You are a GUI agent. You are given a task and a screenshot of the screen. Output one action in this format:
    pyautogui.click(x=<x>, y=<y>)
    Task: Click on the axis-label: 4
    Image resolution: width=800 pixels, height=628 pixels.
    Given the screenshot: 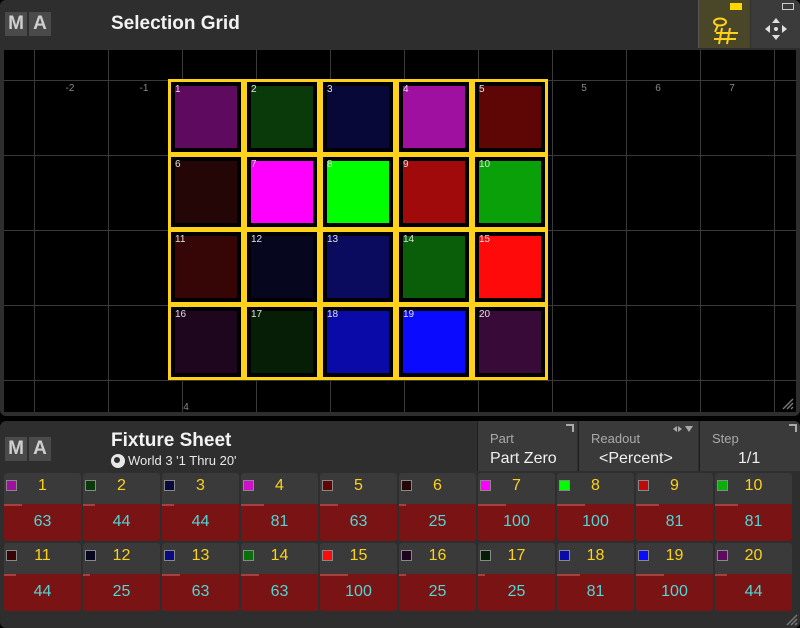 What is the action you would take?
    pyautogui.click(x=186, y=407)
    